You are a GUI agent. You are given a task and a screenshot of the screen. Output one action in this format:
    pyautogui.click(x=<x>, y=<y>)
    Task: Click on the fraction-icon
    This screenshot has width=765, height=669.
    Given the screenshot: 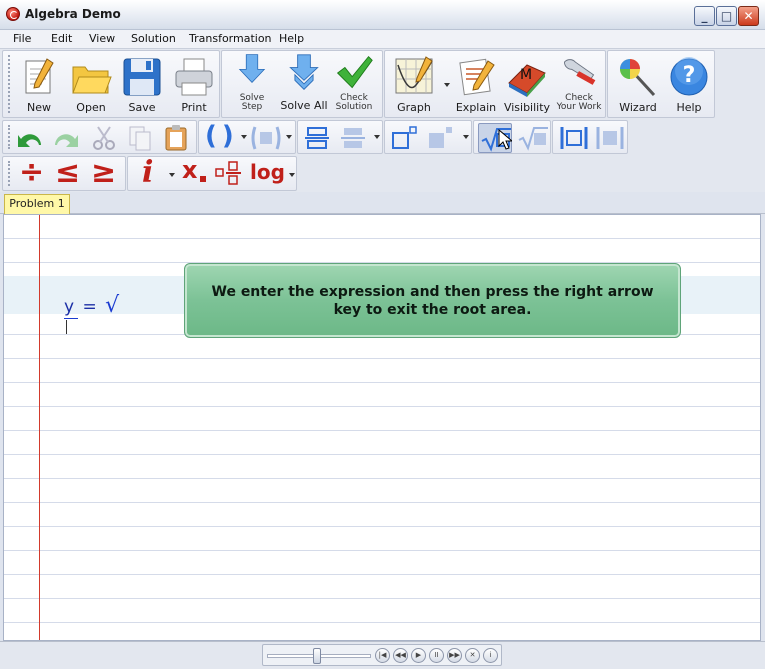 What is the action you would take?
    pyautogui.click(x=317, y=138)
    